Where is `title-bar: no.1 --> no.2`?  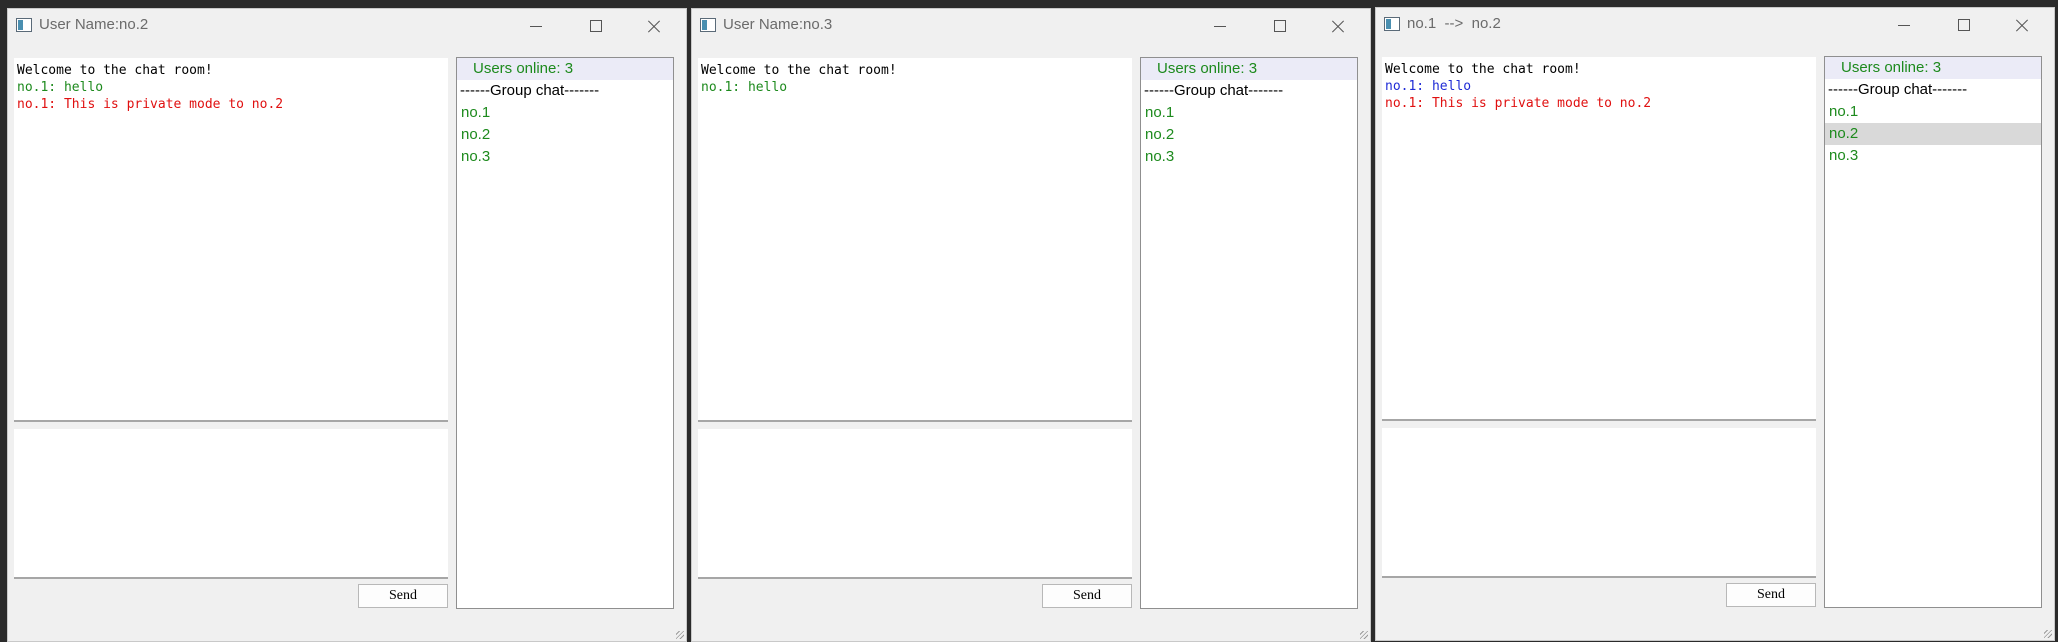
title-bar: no.1 --> no.2 is located at coordinates (1715, 25).